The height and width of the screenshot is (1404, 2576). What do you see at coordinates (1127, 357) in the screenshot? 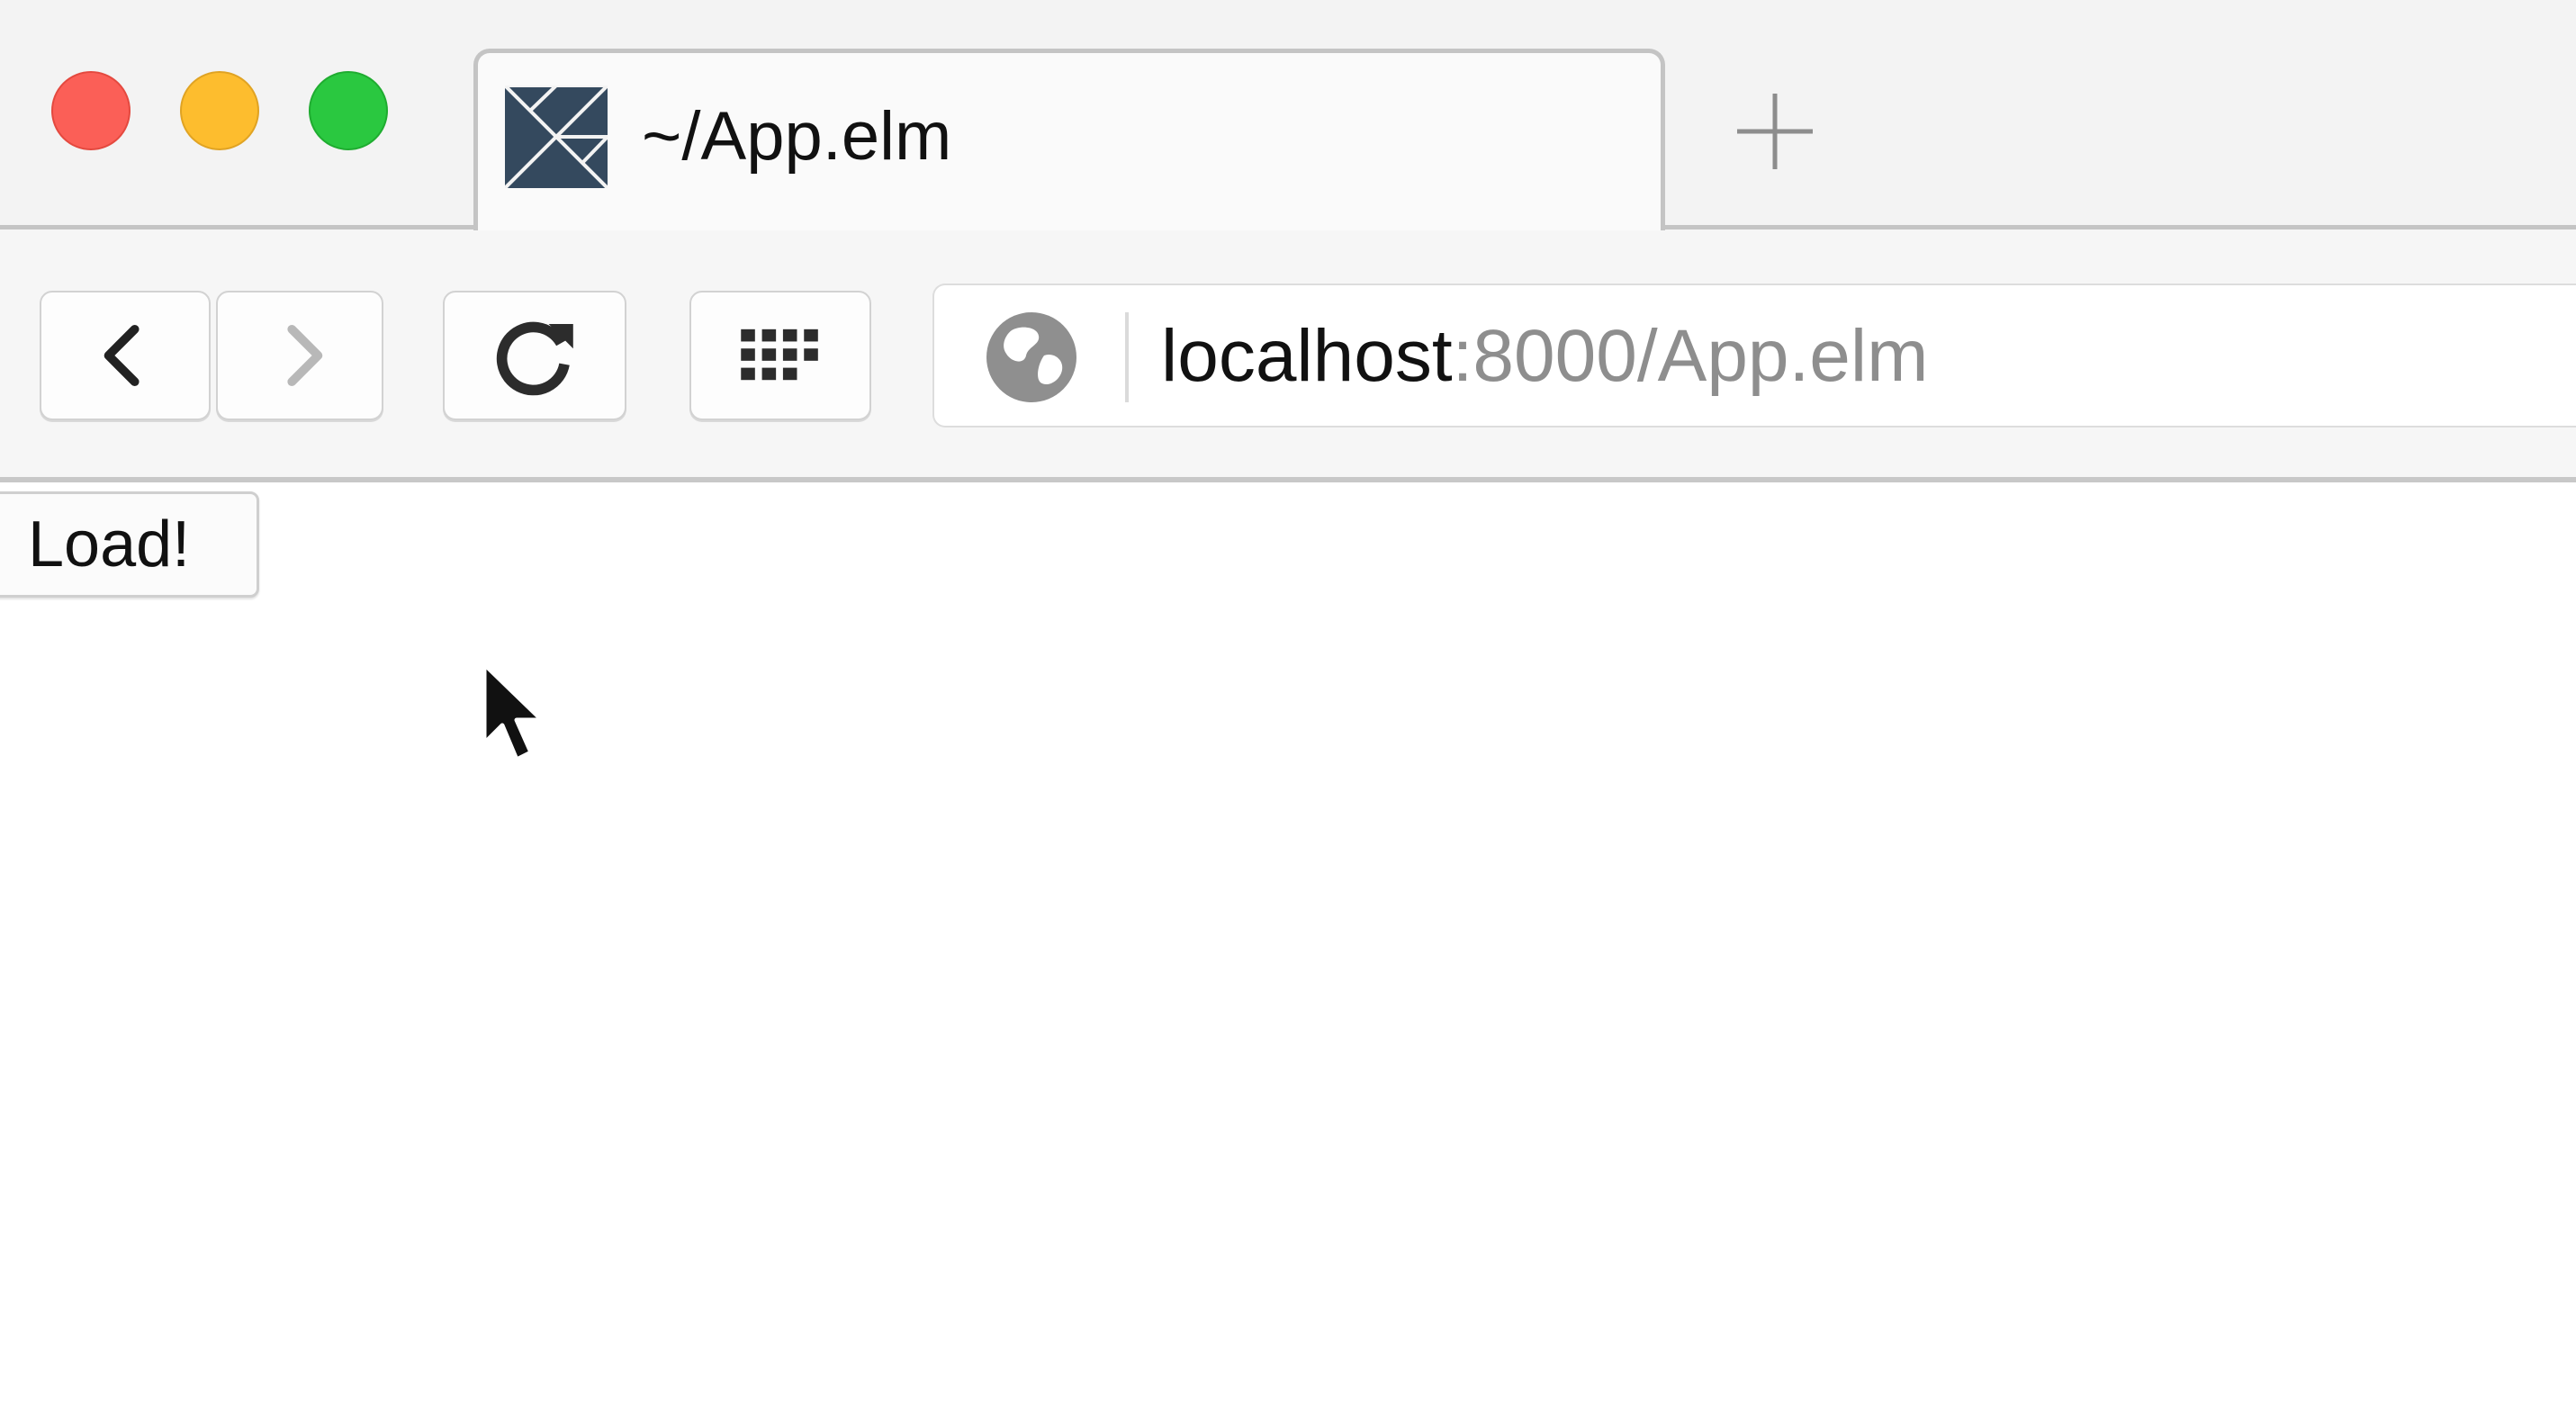
I see `address-separator` at bounding box center [1127, 357].